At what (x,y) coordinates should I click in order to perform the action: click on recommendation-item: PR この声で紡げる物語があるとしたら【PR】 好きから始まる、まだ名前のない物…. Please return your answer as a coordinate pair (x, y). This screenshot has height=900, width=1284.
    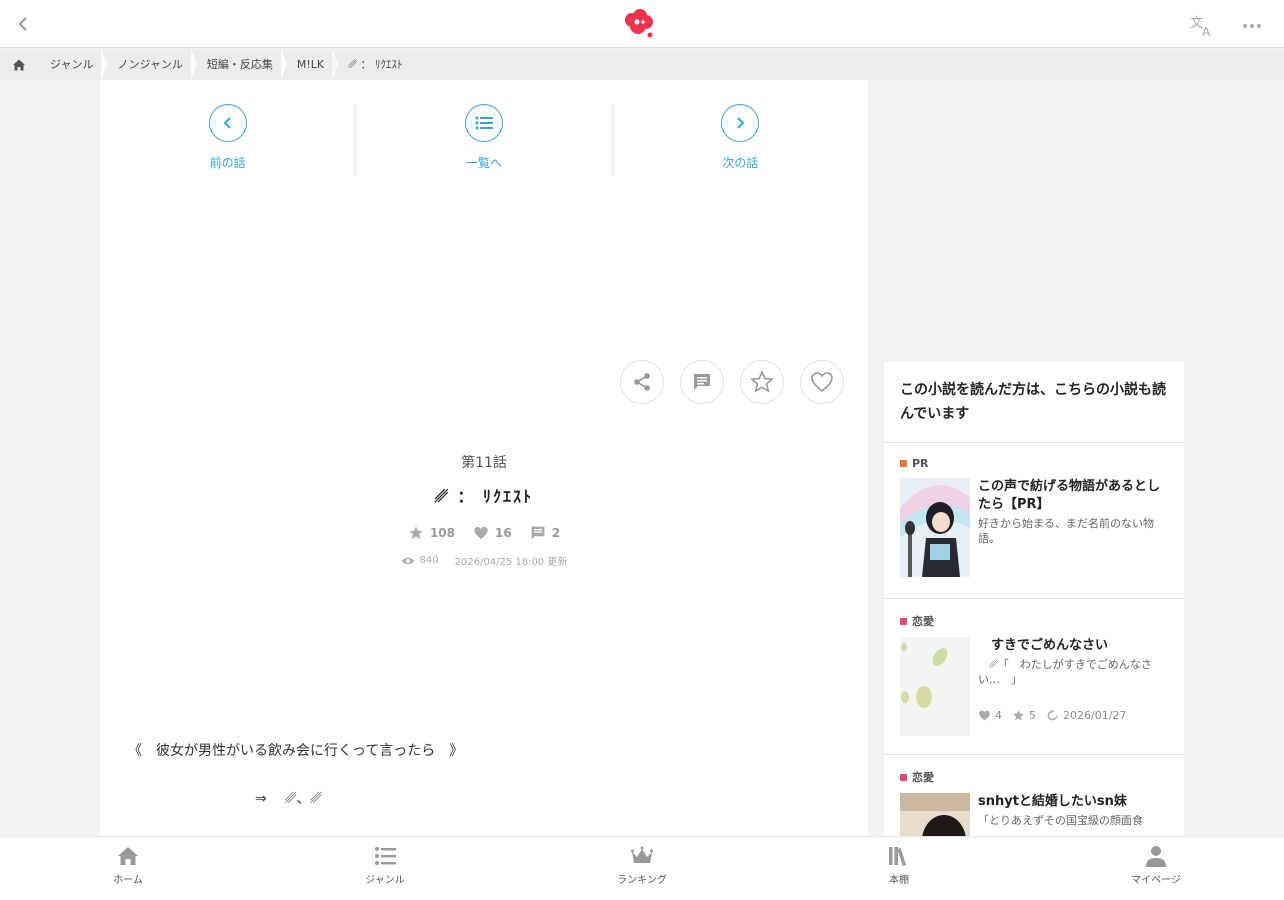
    Looking at the image, I should click on (1034, 521).